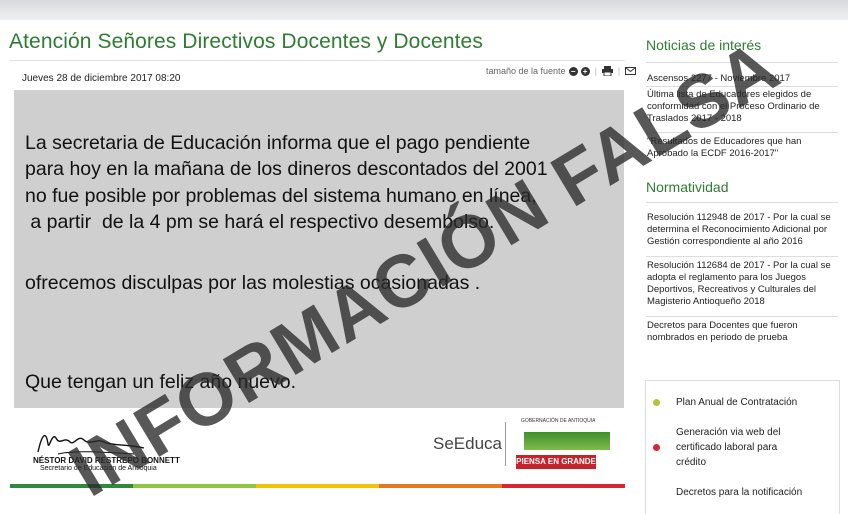 This screenshot has height=514, width=848. I want to click on gobernacion-label: GOBERNACIÓN DE ANTIOQUIA, so click(558, 421).